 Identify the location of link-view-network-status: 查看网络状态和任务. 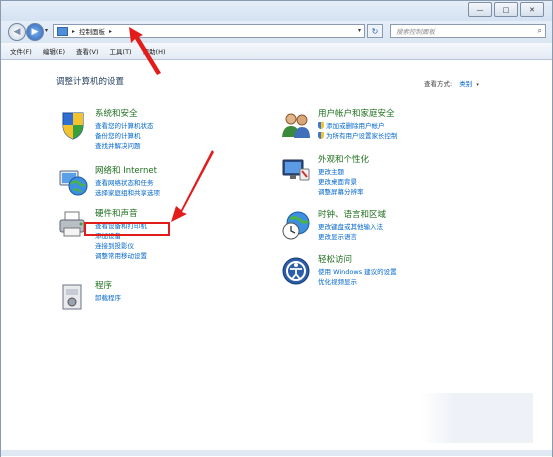
(127, 183).